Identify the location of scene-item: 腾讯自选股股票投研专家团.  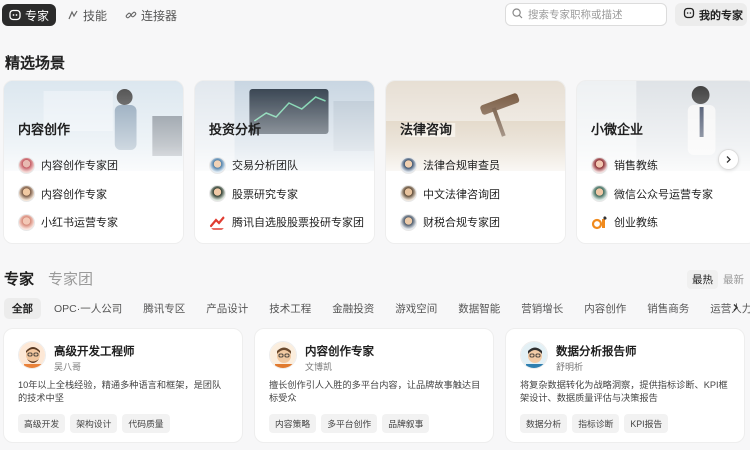
(286, 222).